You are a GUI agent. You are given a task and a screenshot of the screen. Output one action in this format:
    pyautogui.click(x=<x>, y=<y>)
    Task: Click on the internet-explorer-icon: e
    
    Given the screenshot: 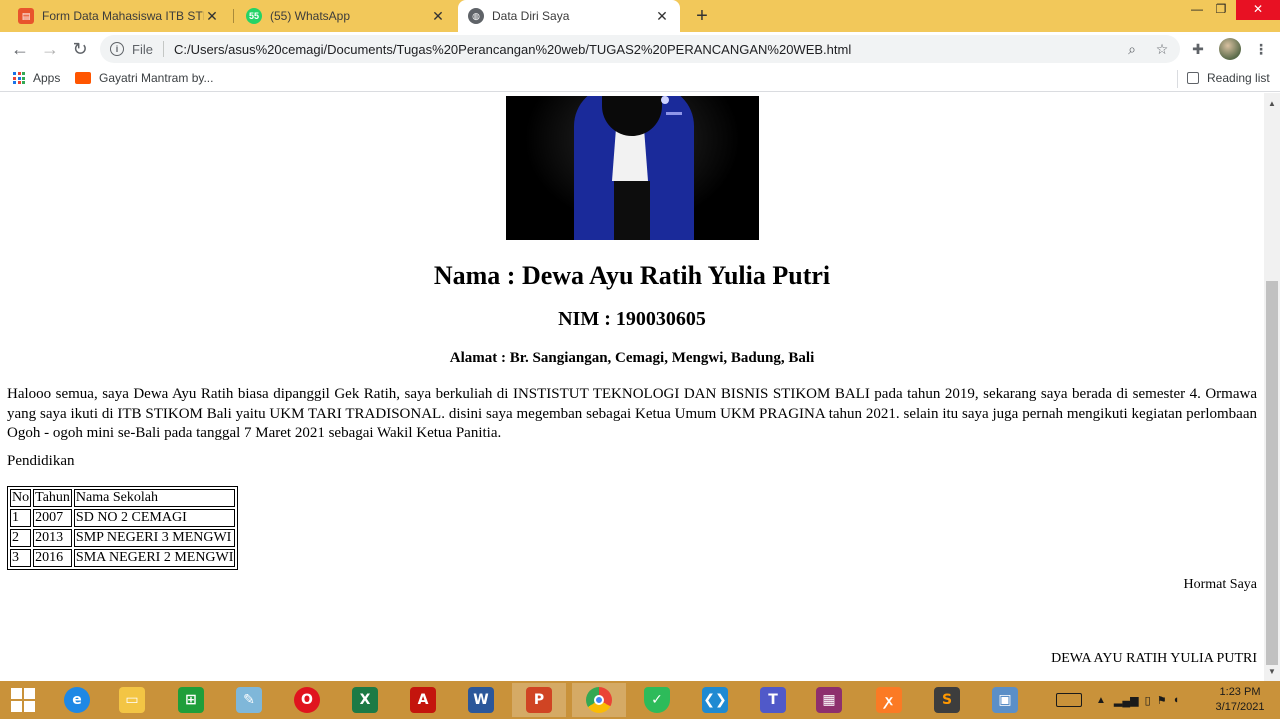 What is the action you would take?
    pyautogui.click(x=77, y=700)
    